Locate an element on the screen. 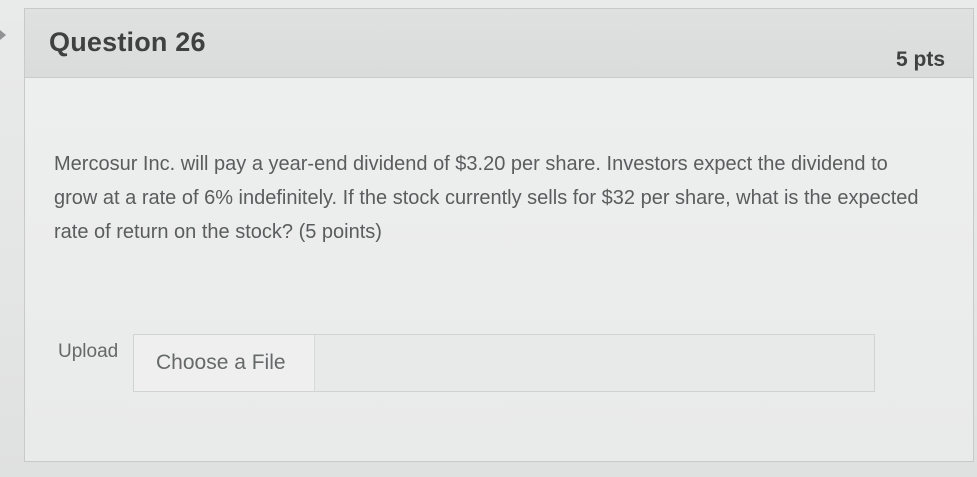  file-upload-field: Choose a File is located at coordinates (504, 363).